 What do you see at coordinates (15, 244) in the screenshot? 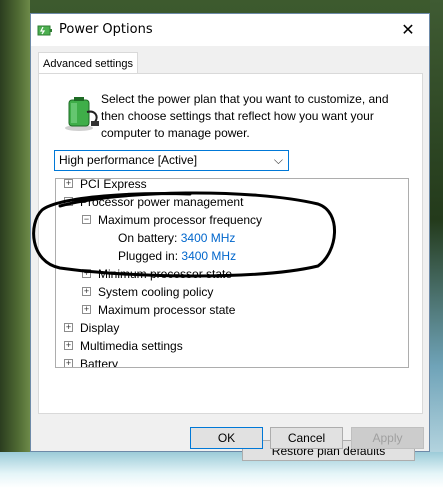
I see `desktop-wallpaper-left` at bounding box center [15, 244].